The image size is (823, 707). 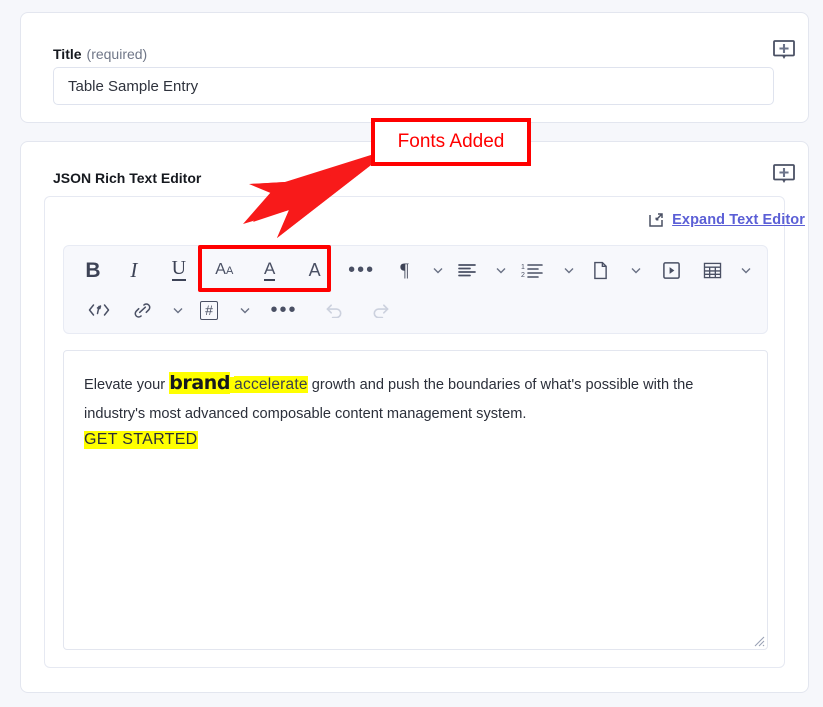 I want to click on bold-icon: B, so click(x=93, y=270).